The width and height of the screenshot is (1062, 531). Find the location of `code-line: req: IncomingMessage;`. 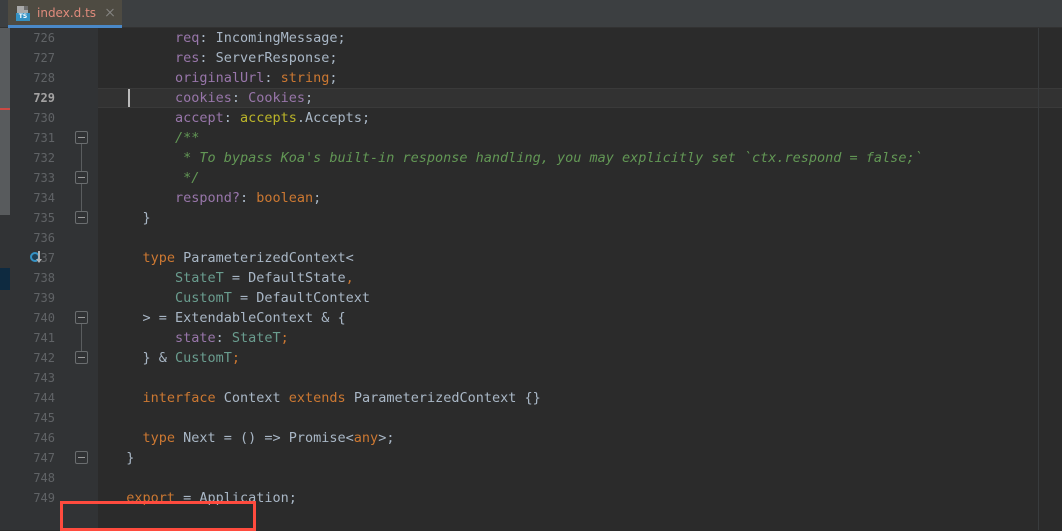

code-line: req: IncomingMessage; is located at coordinates (260, 38).